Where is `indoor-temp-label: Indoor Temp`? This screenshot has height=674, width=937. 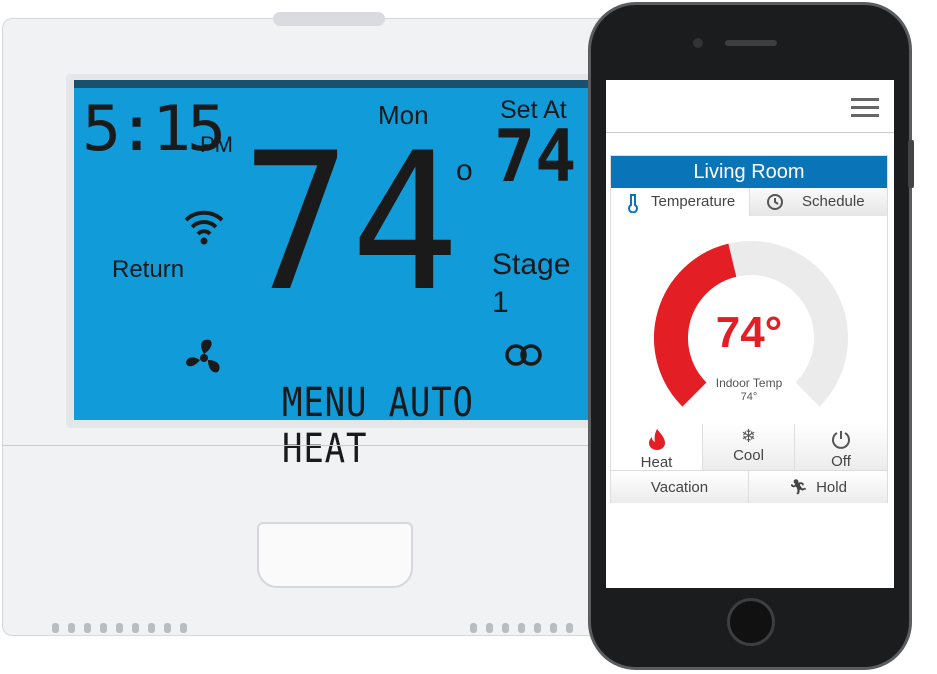 indoor-temp-label: Indoor Temp is located at coordinates (749, 383).